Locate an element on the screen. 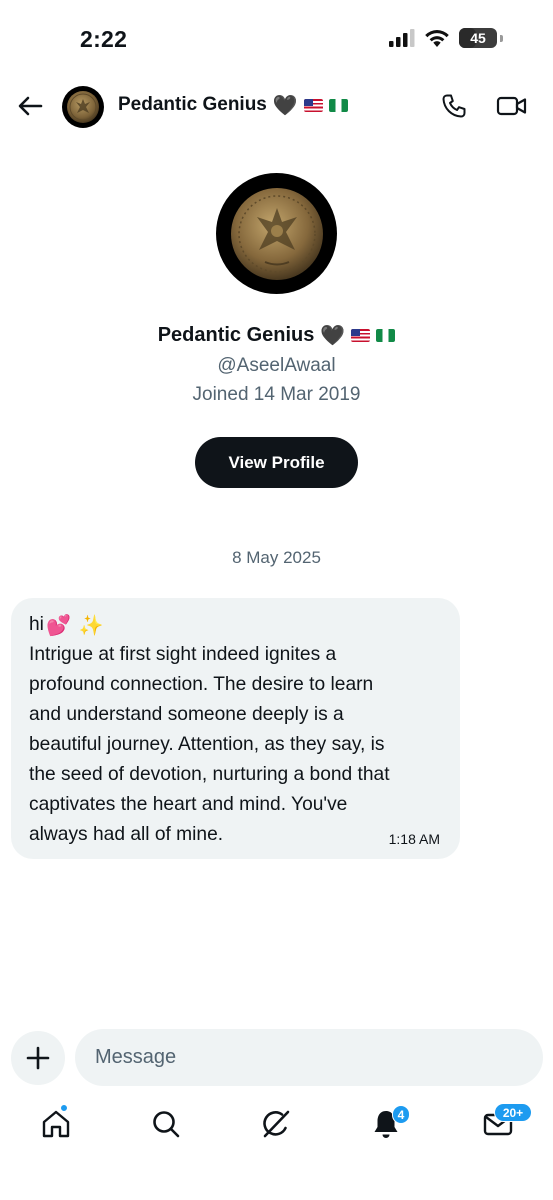  tab-home is located at coordinates (56, 1122).